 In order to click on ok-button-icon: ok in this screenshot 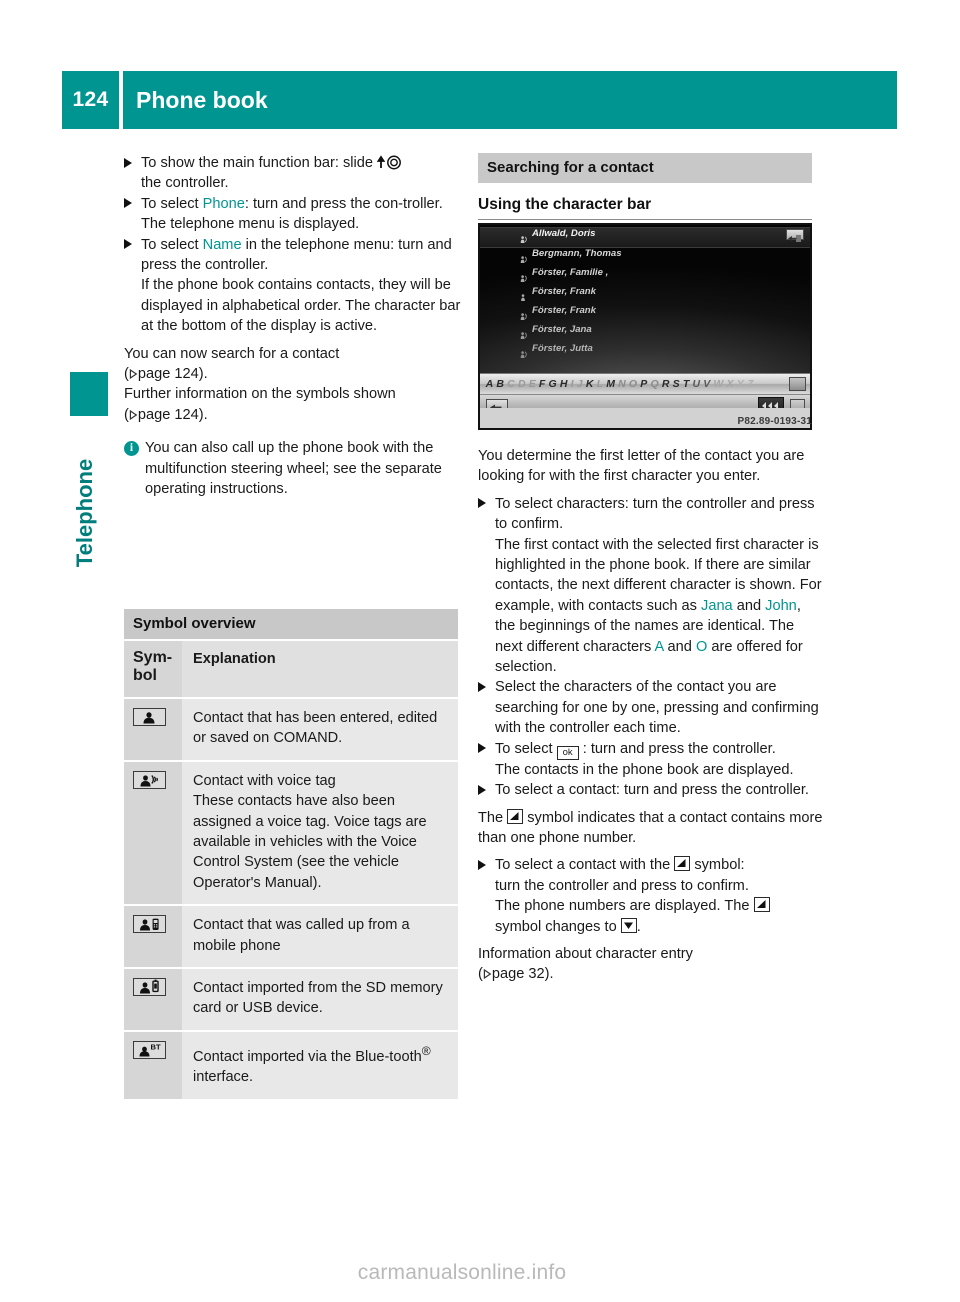, I will do `click(567, 752)`.